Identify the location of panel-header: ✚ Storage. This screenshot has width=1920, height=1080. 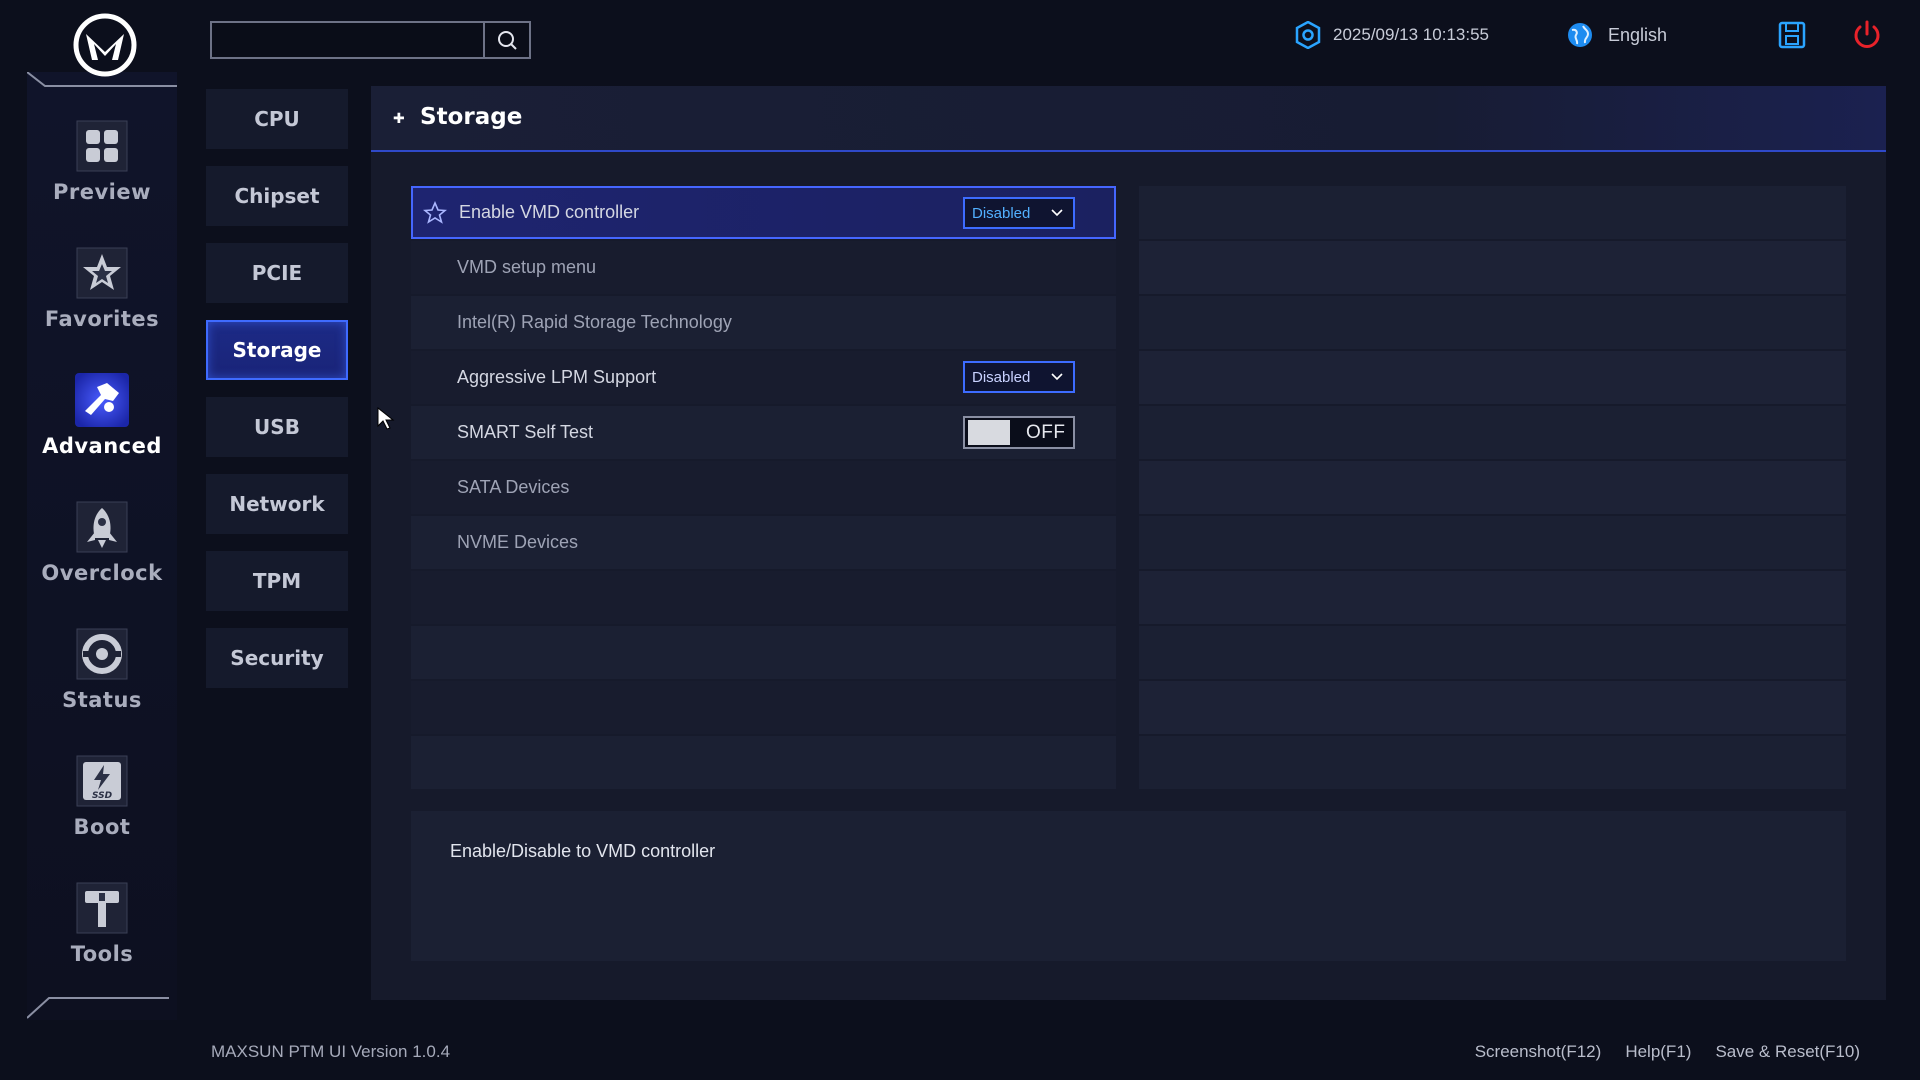
(1128, 119).